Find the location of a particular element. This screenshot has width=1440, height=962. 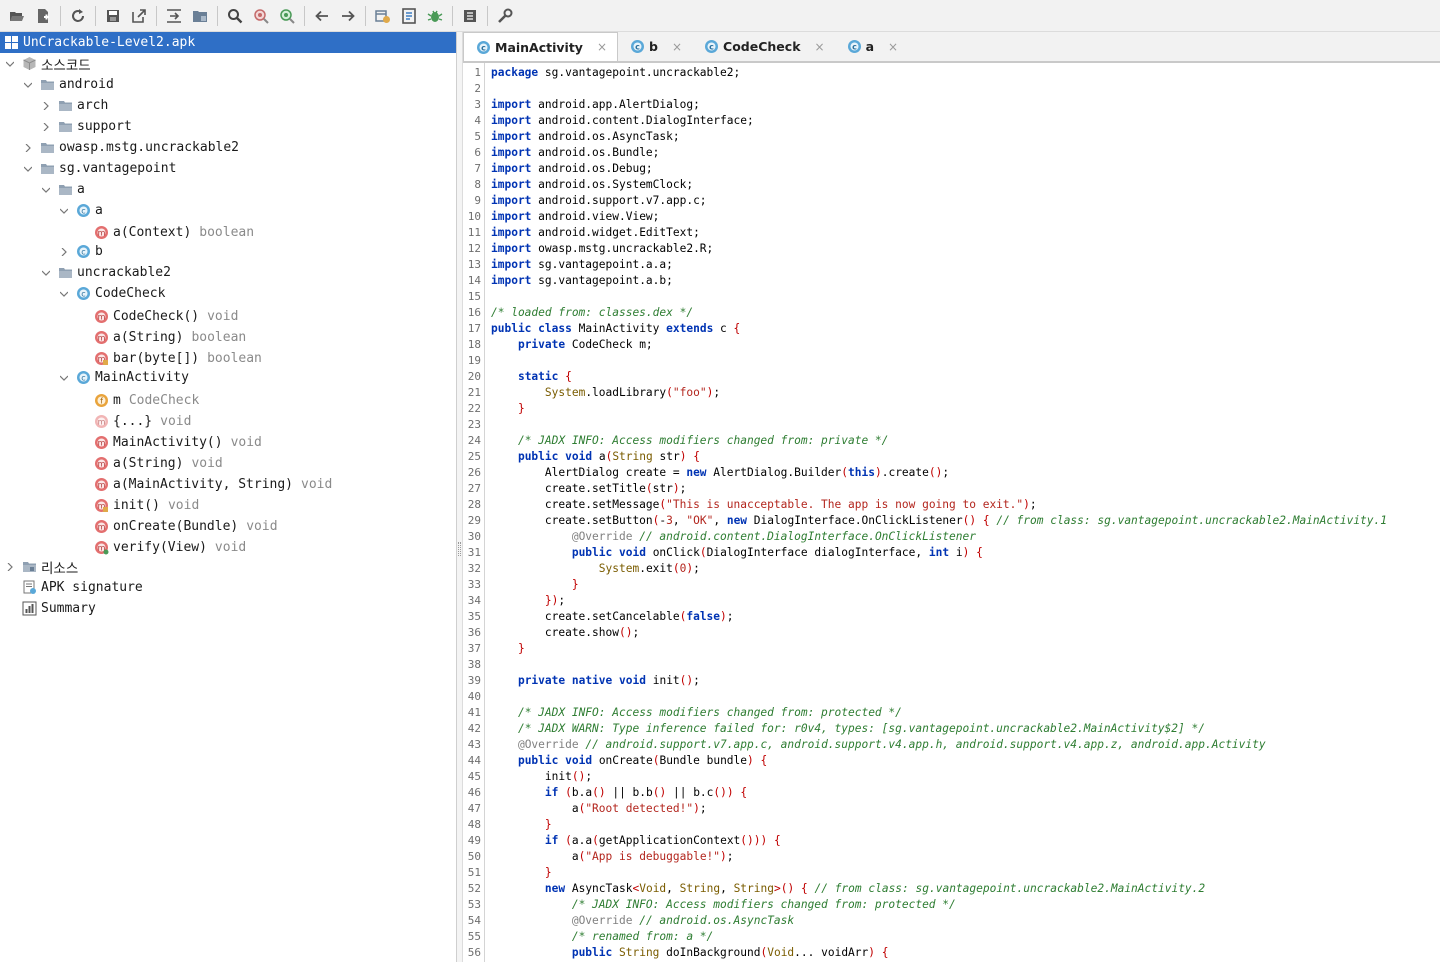

open-file-icon is located at coordinates (17, 16).